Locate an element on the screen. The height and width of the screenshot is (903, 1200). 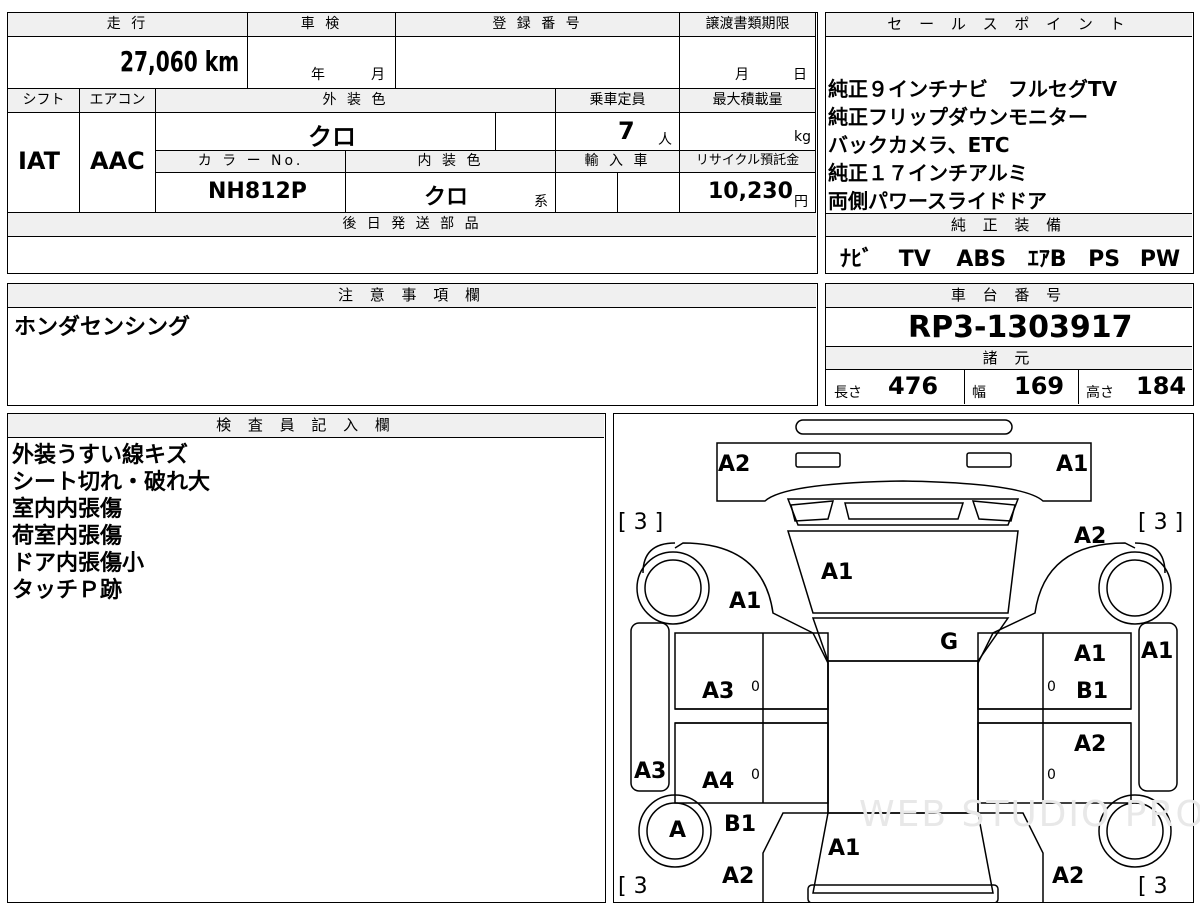
recycle-cell: 10,230 円 is located at coordinates (748, 193).